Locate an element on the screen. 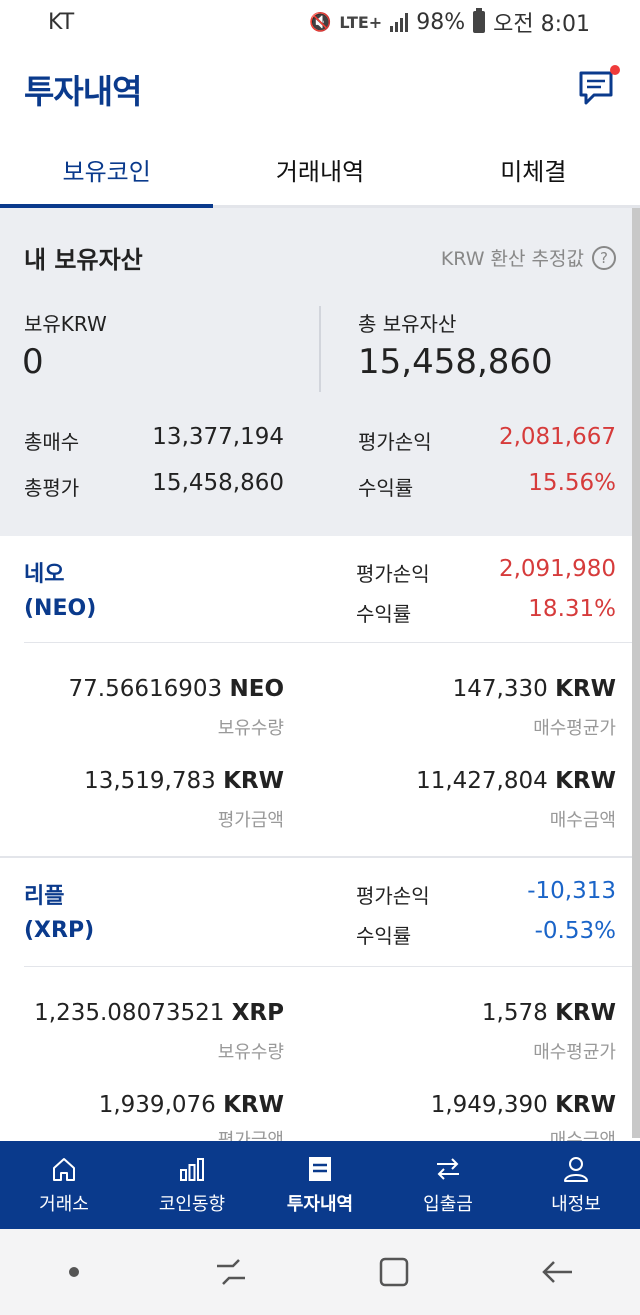 This screenshot has height=1315, width=640. krw-value: 0 is located at coordinates (33, 362).